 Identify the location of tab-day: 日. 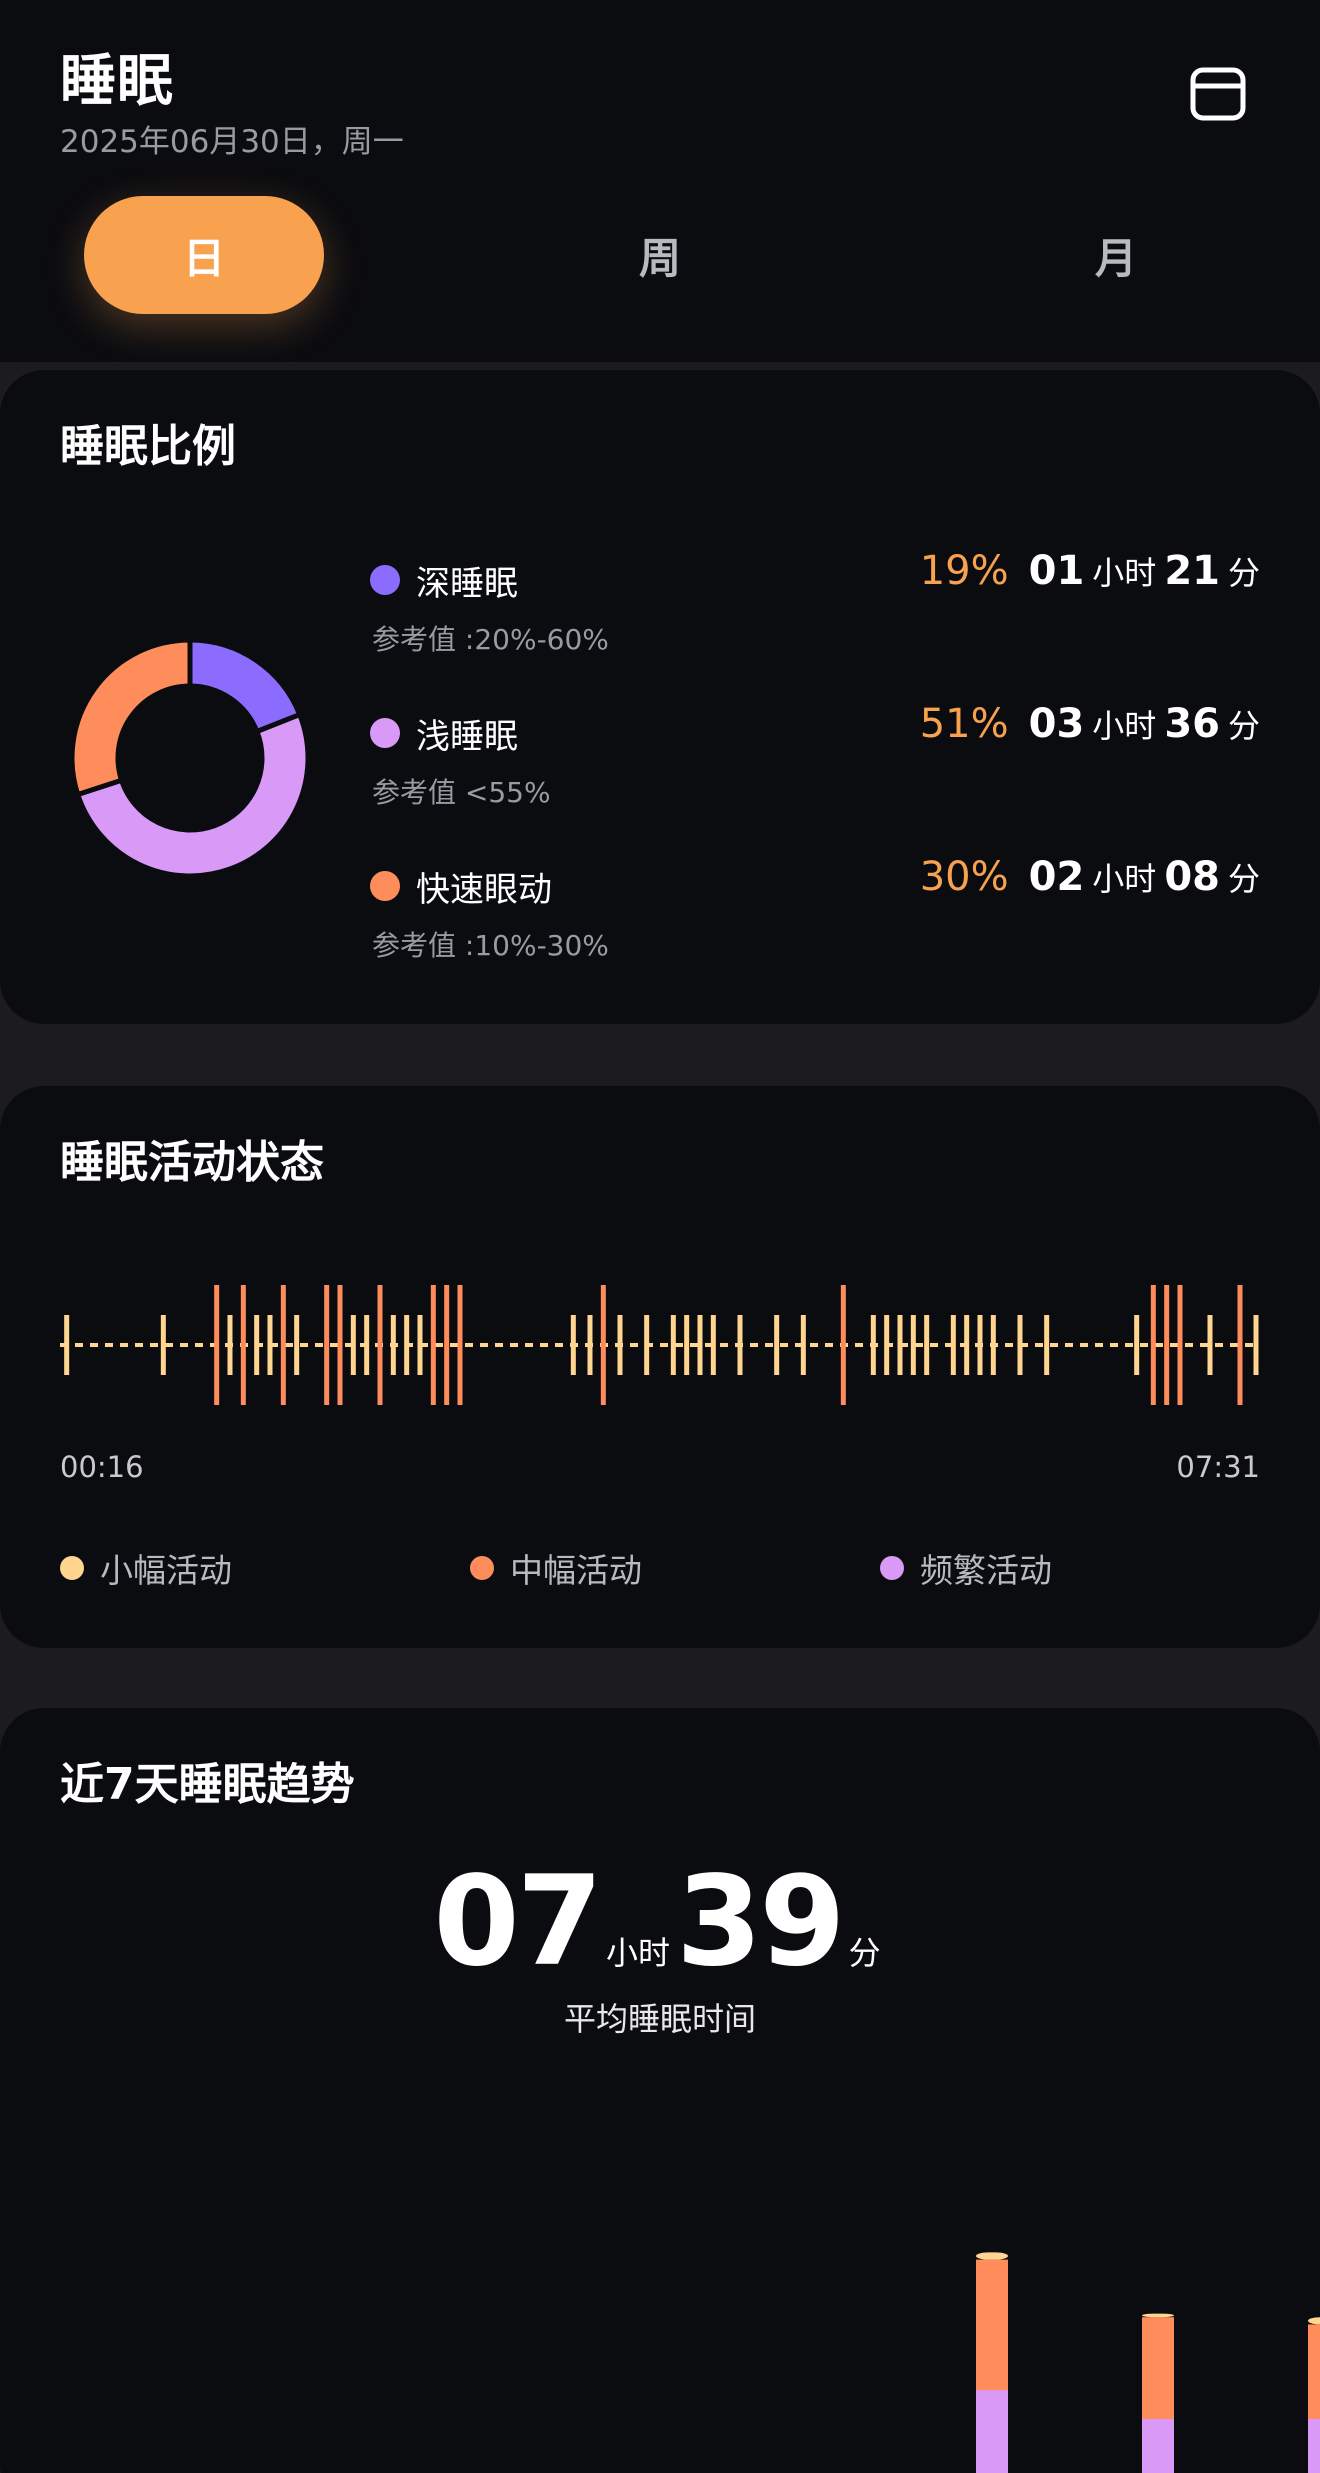
(204, 255).